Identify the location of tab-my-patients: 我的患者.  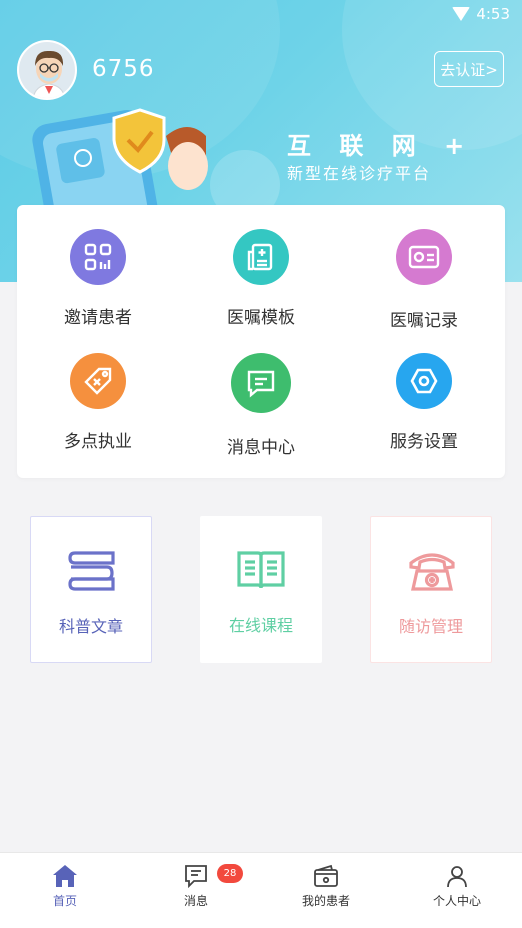
(326, 890).